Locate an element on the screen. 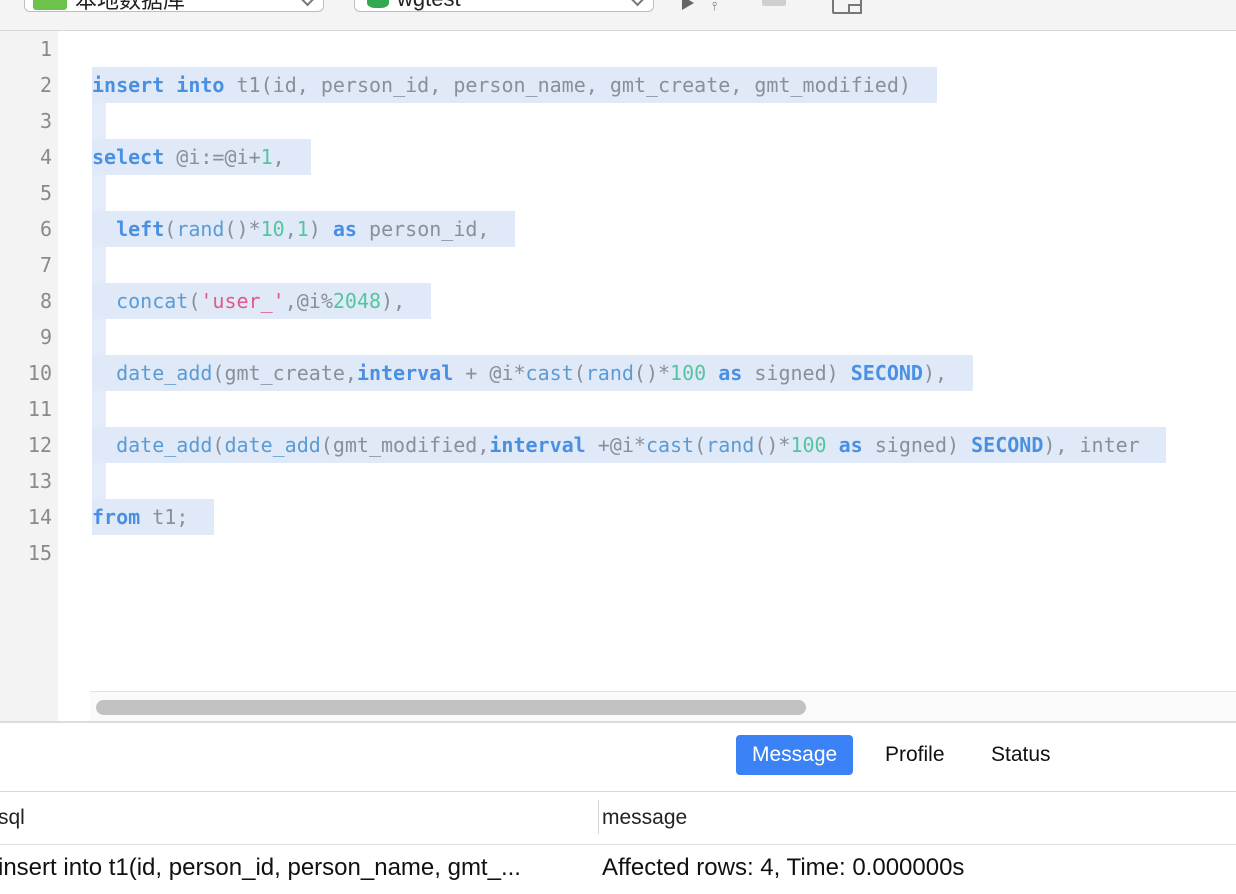  code-line: left(rand()*10,1) as person_id, is located at coordinates (304, 229).